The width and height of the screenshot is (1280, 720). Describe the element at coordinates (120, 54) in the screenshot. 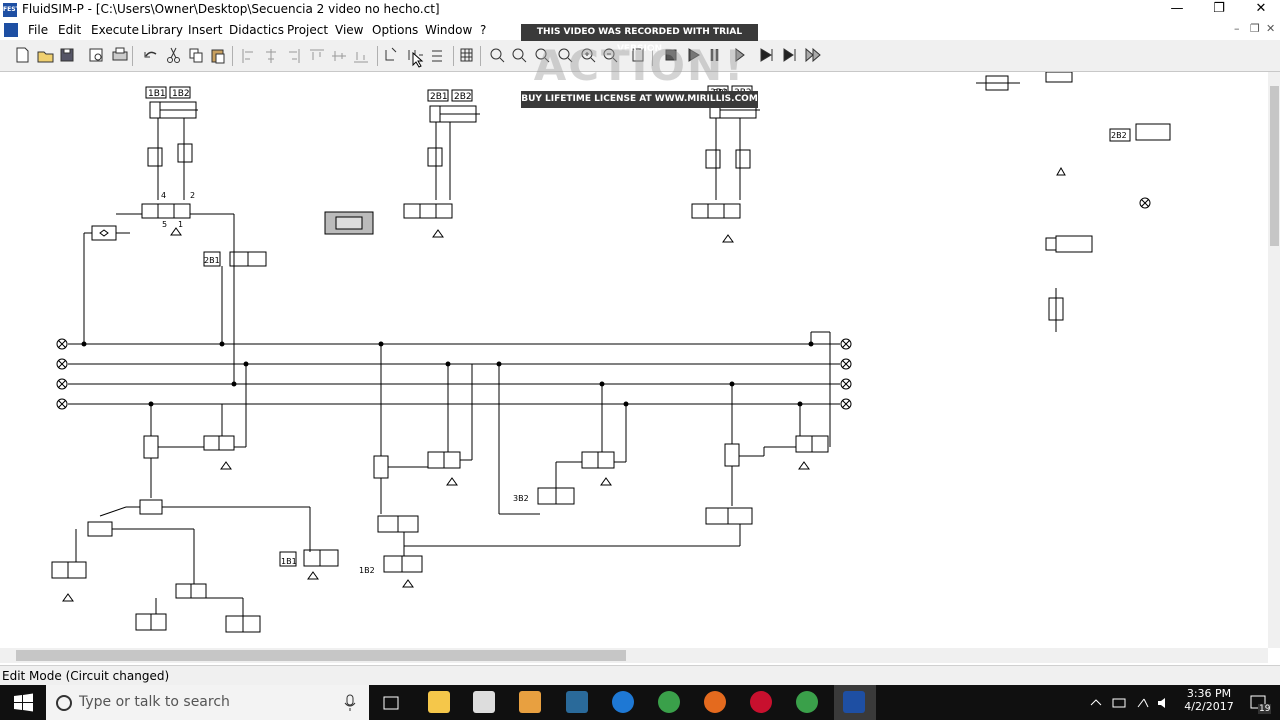

I see `print-icon` at that location.